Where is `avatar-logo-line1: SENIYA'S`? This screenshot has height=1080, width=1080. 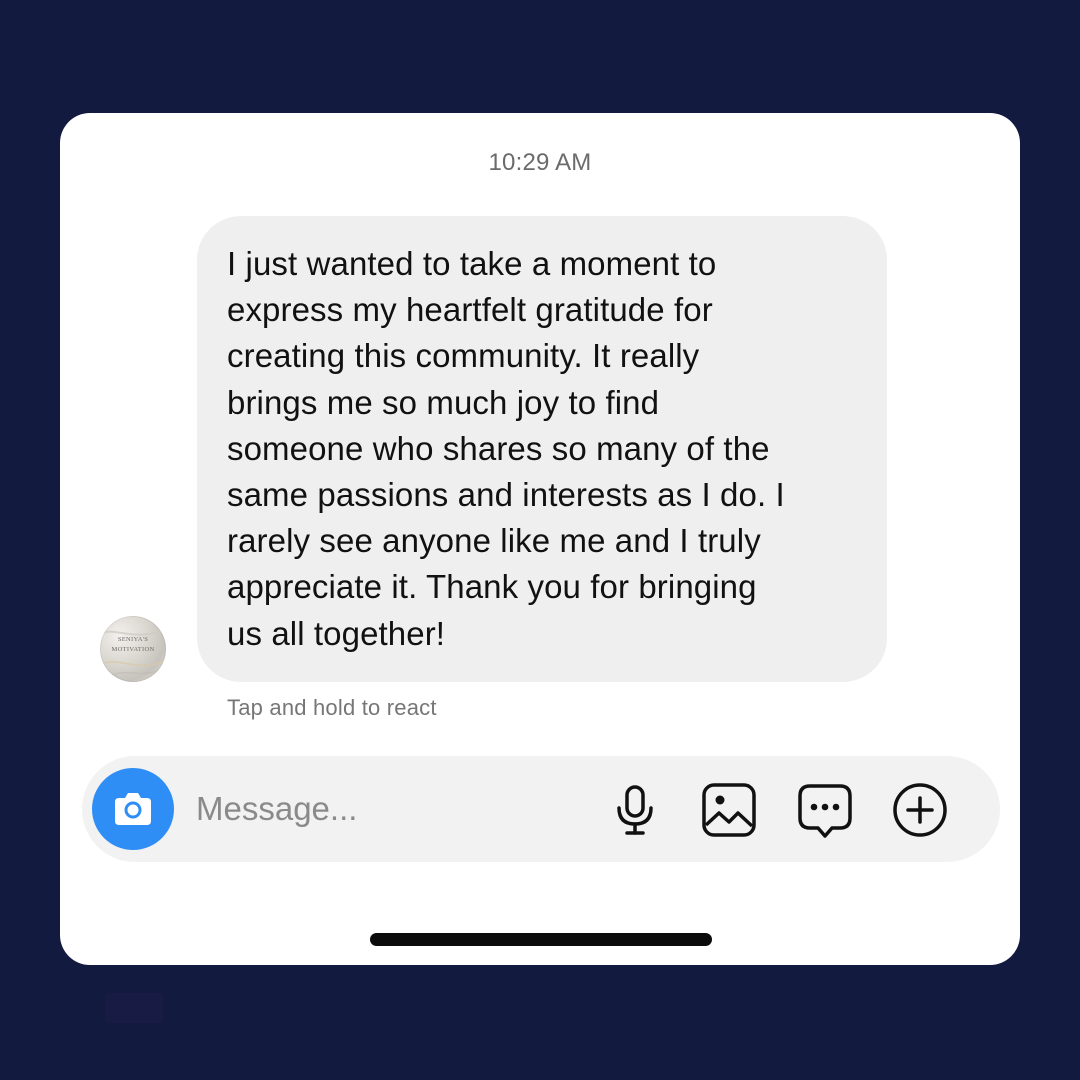
avatar-logo-line1: SENIYA'S is located at coordinates (133, 639).